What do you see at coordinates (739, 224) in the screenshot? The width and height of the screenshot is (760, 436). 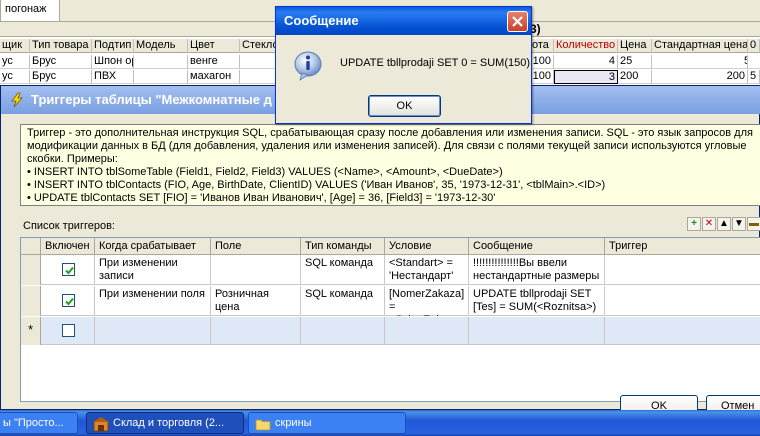 I see `move-down-icon: ▼` at bounding box center [739, 224].